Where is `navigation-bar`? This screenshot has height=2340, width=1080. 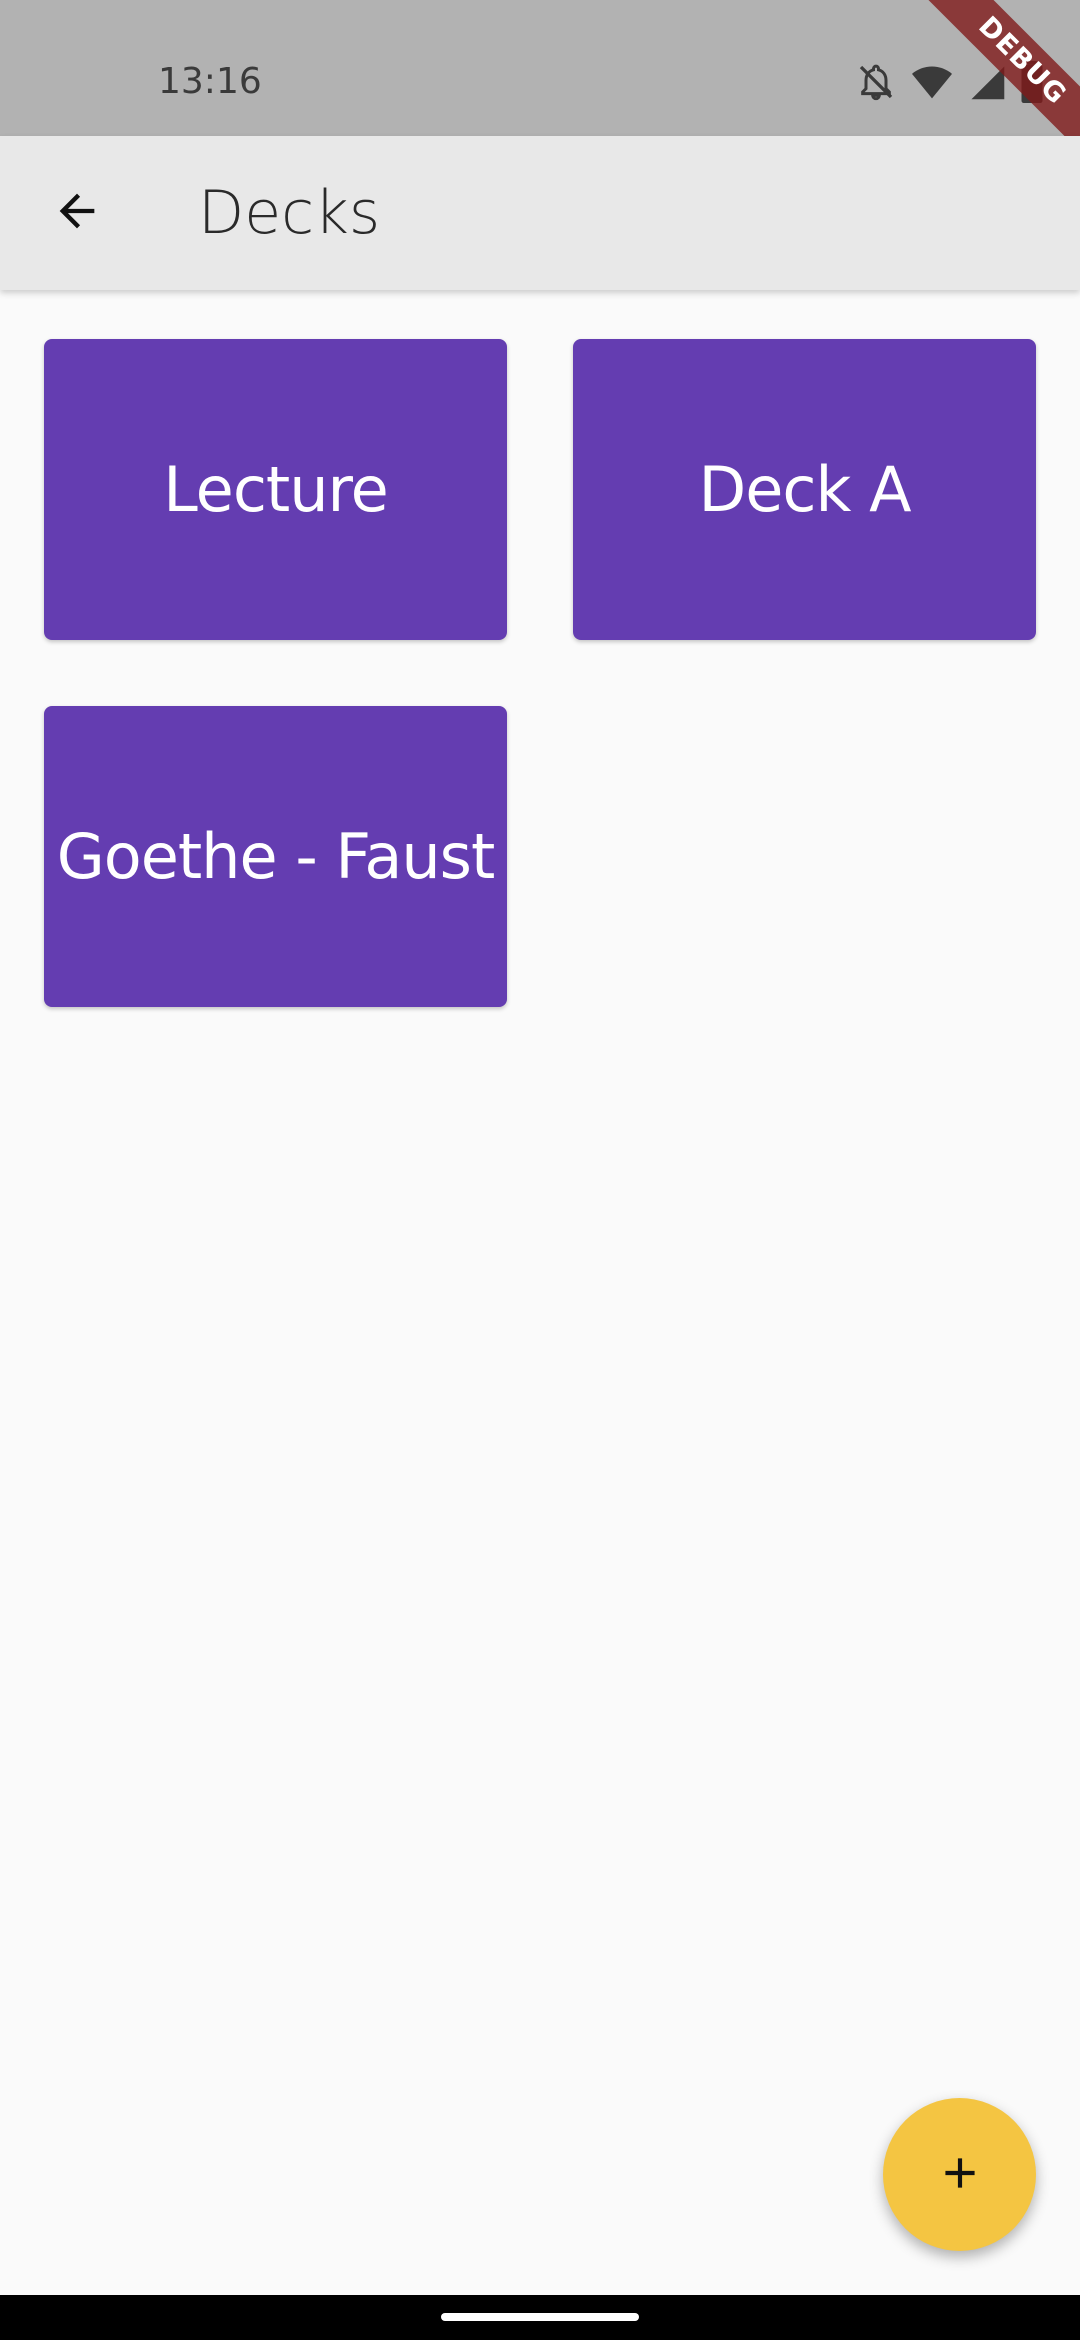
navigation-bar is located at coordinates (540, 2317).